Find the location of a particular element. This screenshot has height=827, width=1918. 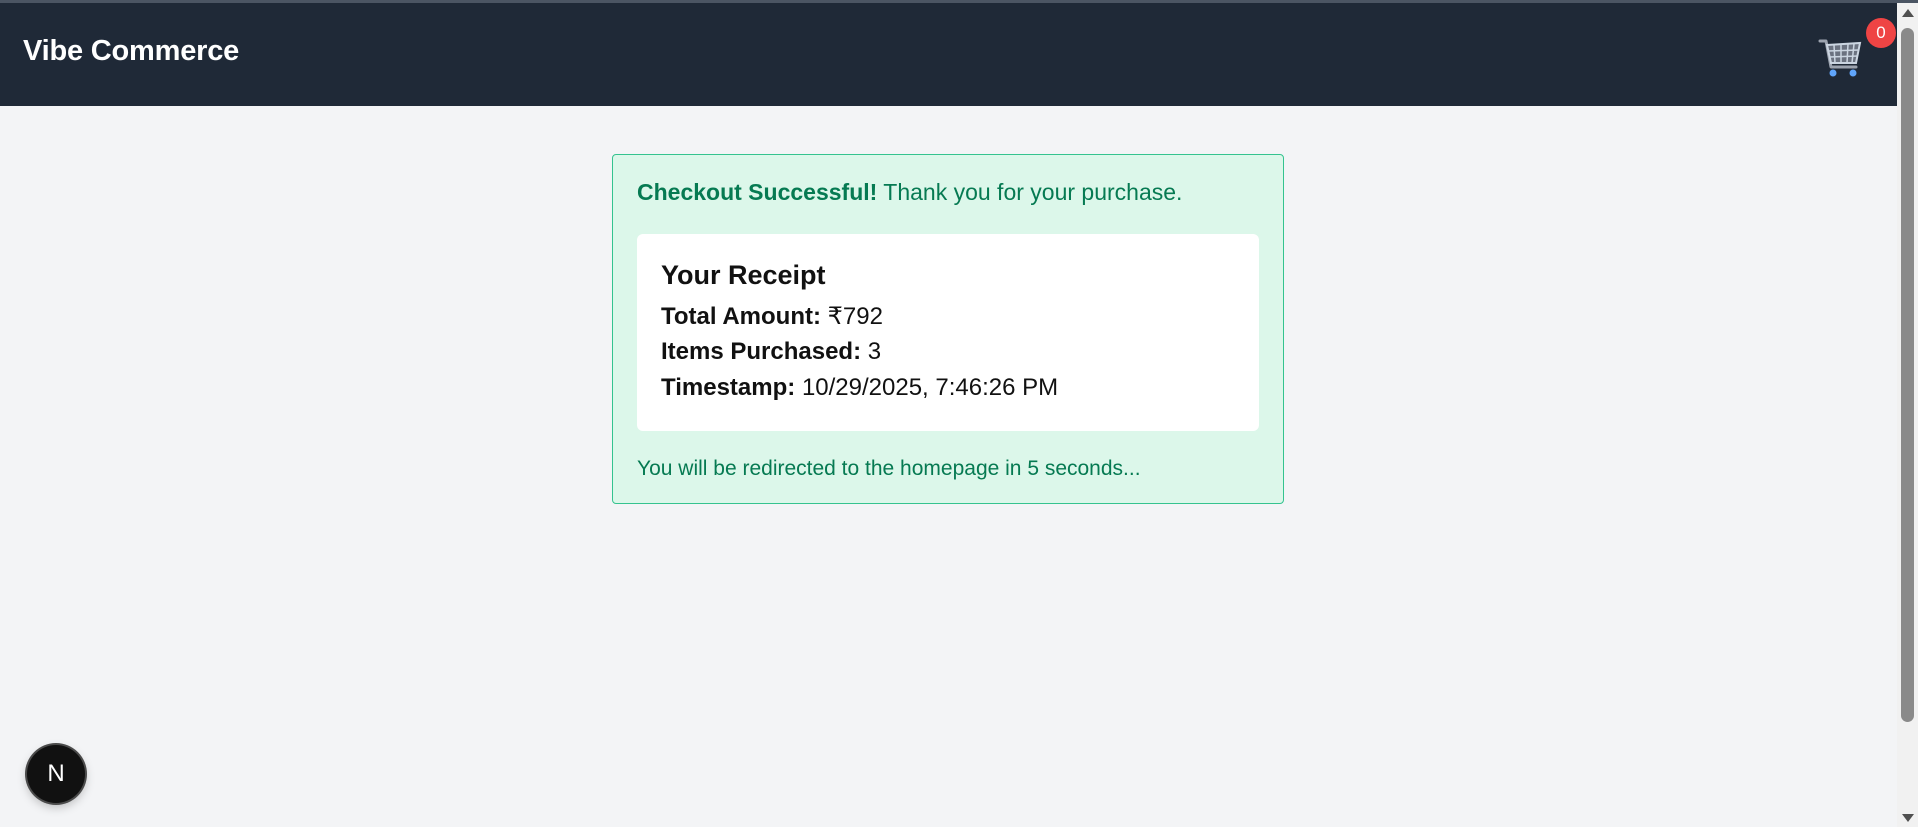

shopping-cart-icon is located at coordinates (1840, 58).